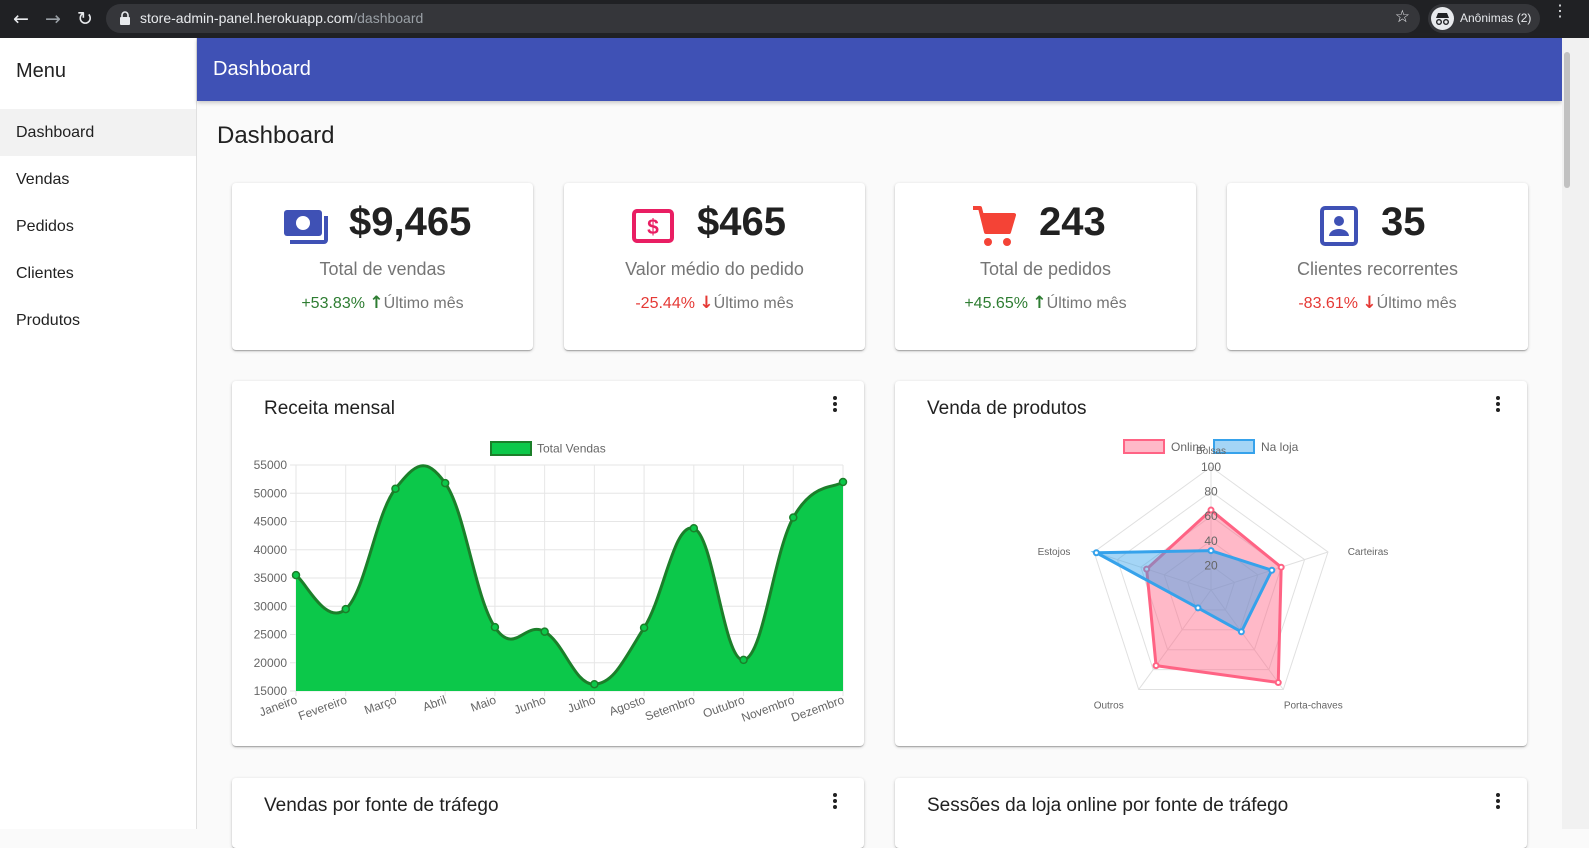 The height and width of the screenshot is (848, 1589). Describe the element at coordinates (1328, 303) in the screenshot. I see `stat-change: -83.61%` at that location.